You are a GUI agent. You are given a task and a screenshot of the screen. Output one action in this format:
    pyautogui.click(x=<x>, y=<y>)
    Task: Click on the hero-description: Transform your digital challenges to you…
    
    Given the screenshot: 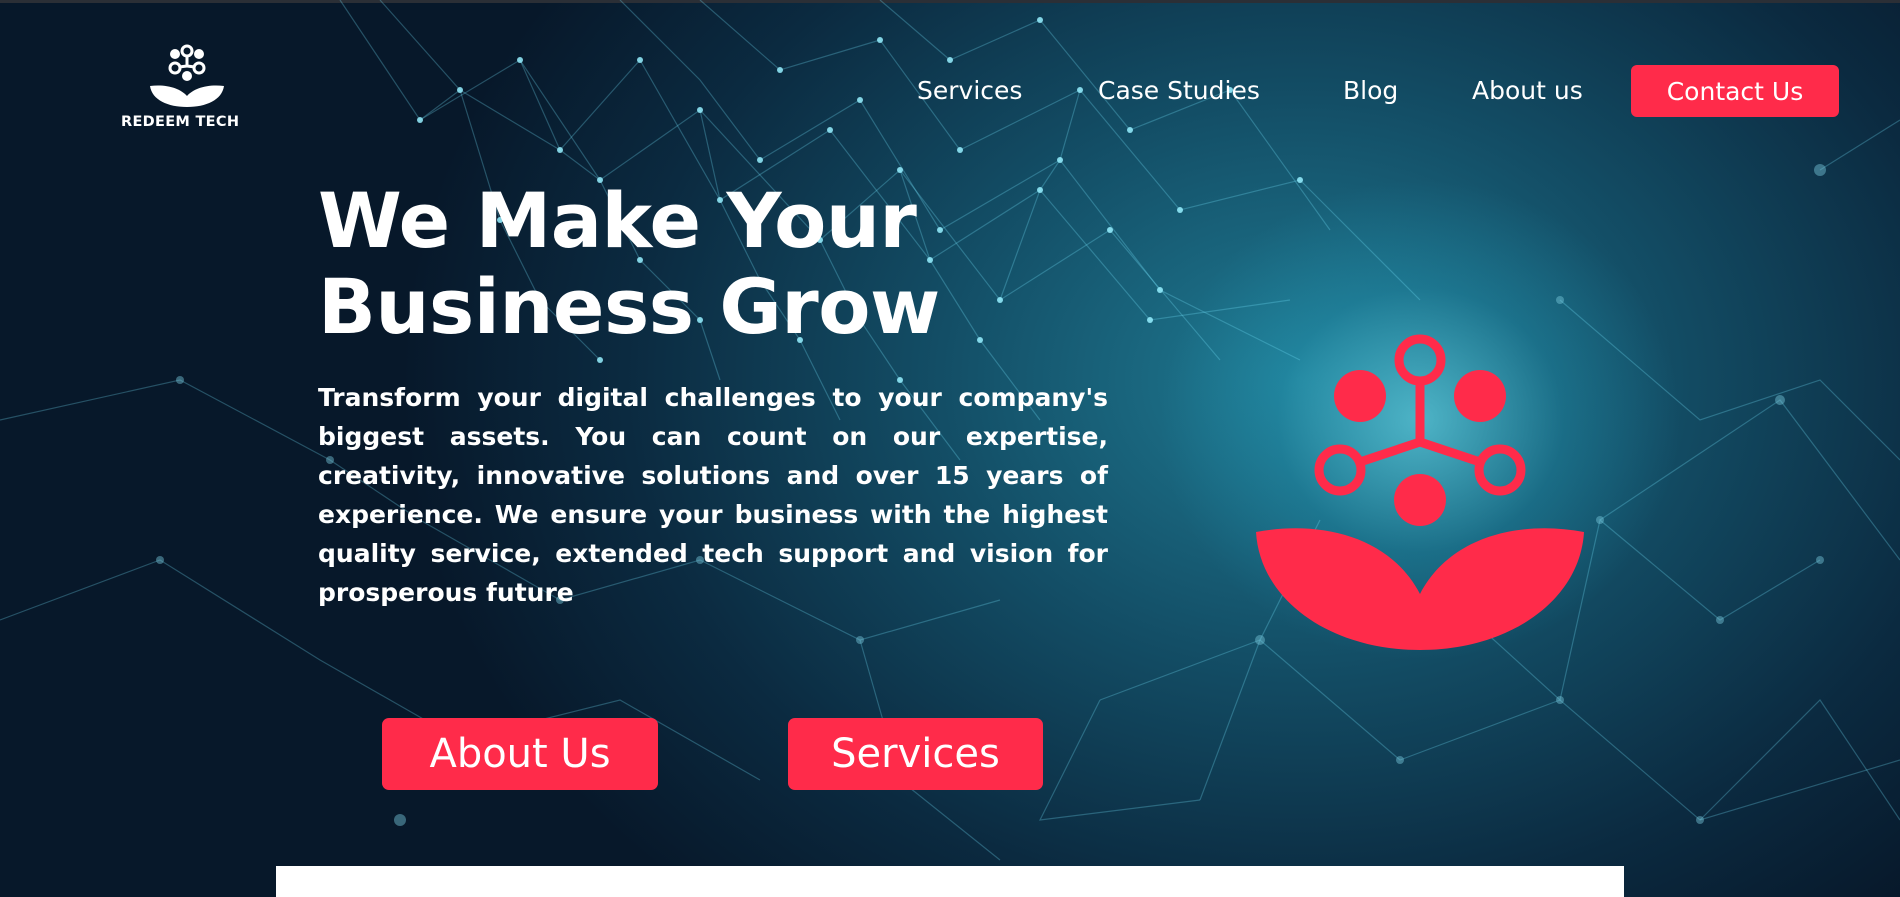 What is the action you would take?
    pyautogui.click(x=713, y=495)
    